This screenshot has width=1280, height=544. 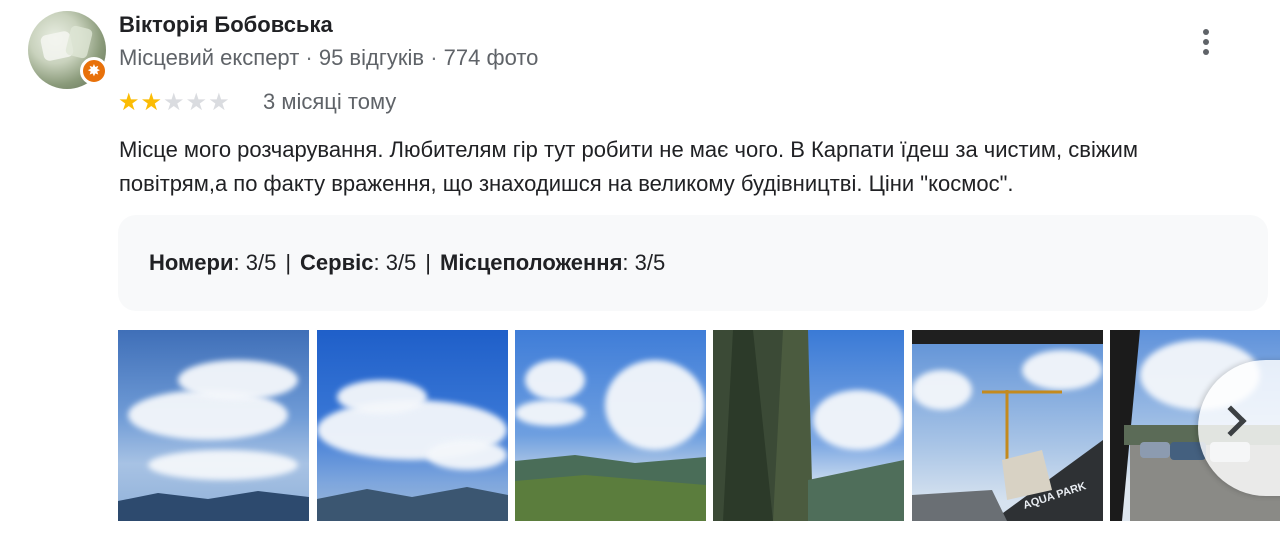 What do you see at coordinates (491, 57) in the screenshot?
I see `reviewer-photo-count: 774 фото` at bounding box center [491, 57].